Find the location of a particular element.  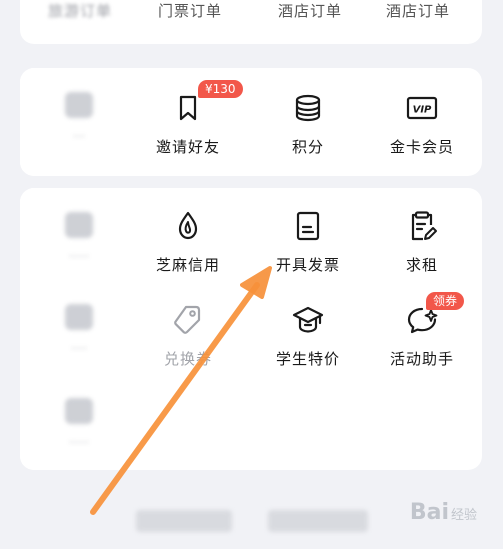

vip-card-icon: VIP is located at coordinates (422, 108).